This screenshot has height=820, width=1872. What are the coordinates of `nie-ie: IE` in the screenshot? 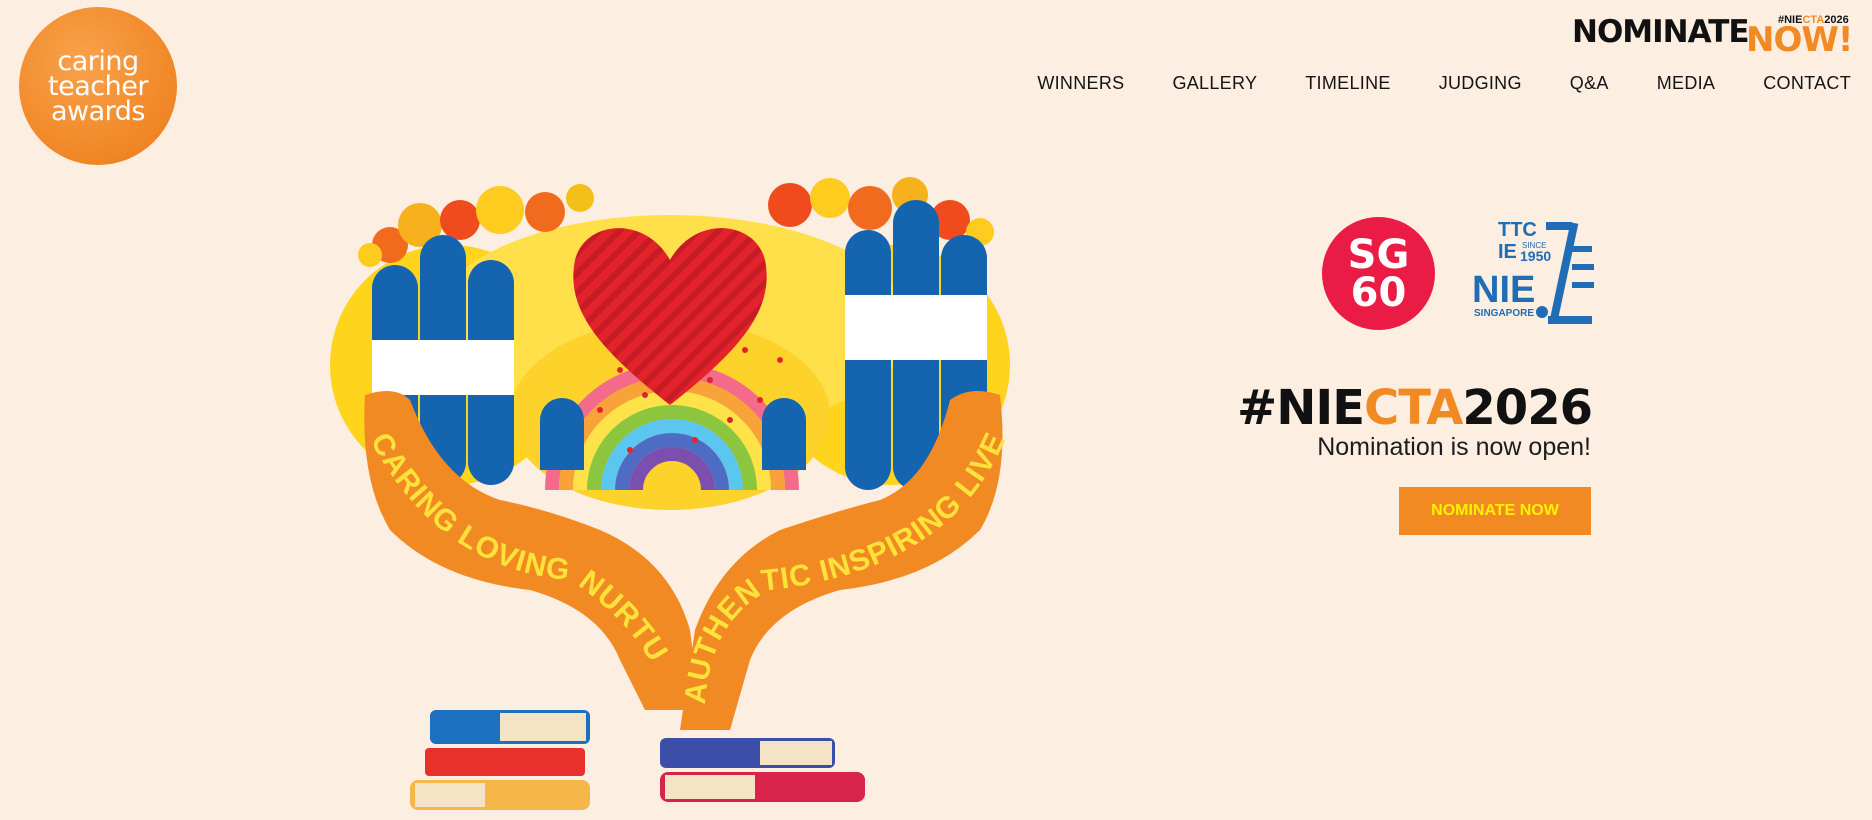 It's located at (1507, 252).